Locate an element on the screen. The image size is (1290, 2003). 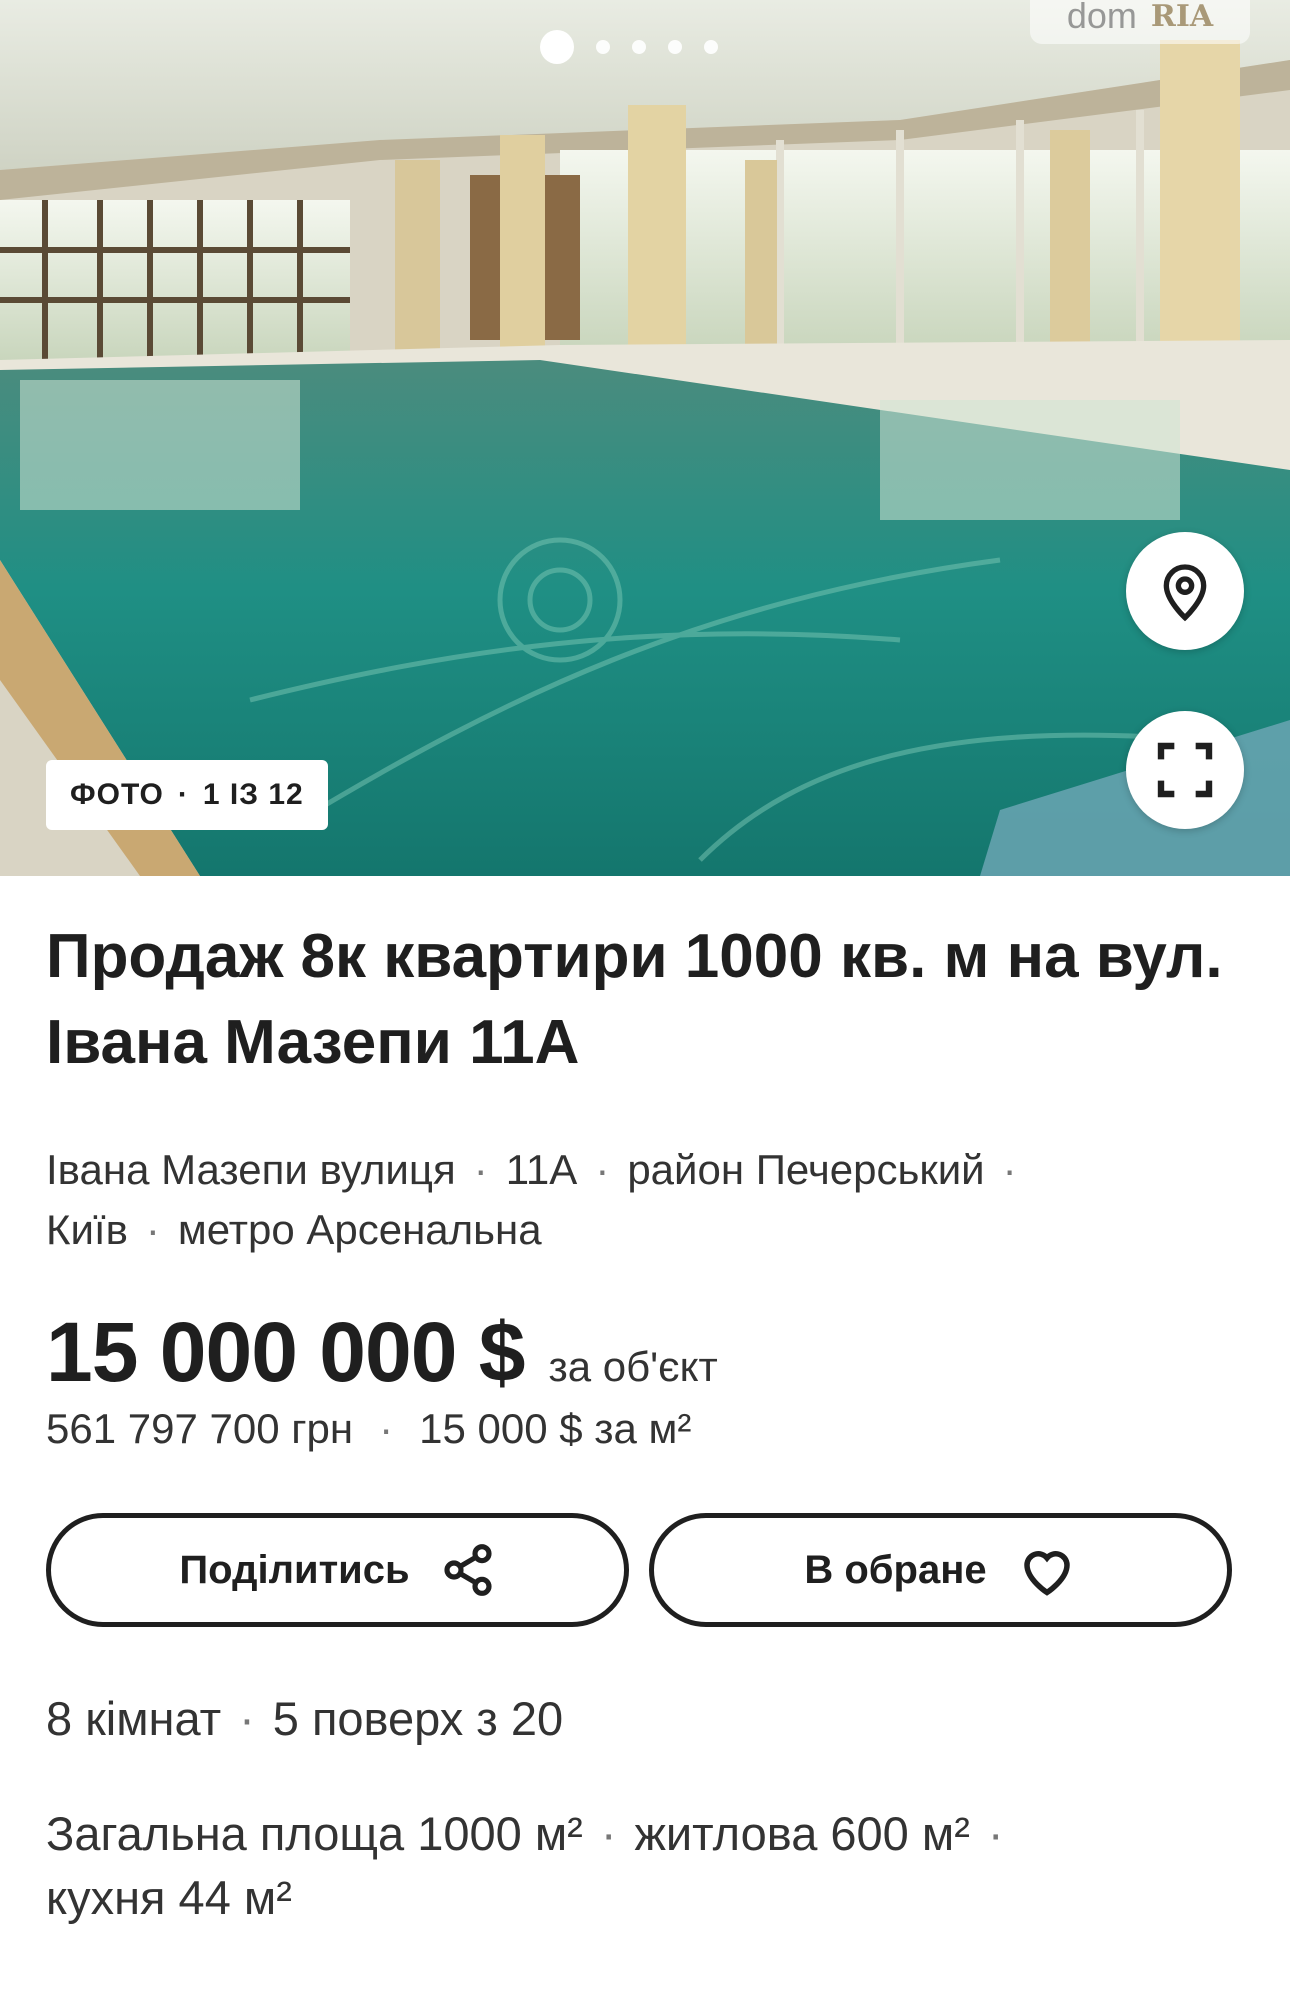
price-row: 15 000 000 $ за об'єкт is located at coordinates (645, 1352).